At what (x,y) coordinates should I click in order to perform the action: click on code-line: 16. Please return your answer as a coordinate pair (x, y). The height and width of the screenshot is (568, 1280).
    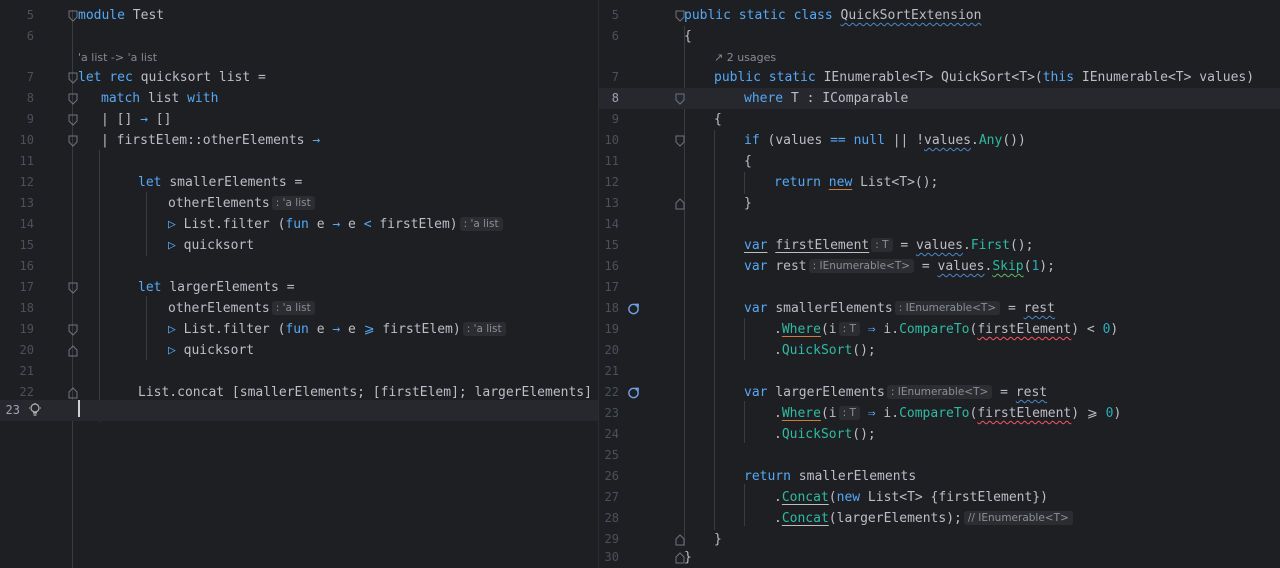
    Looking at the image, I should click on (299, 266).